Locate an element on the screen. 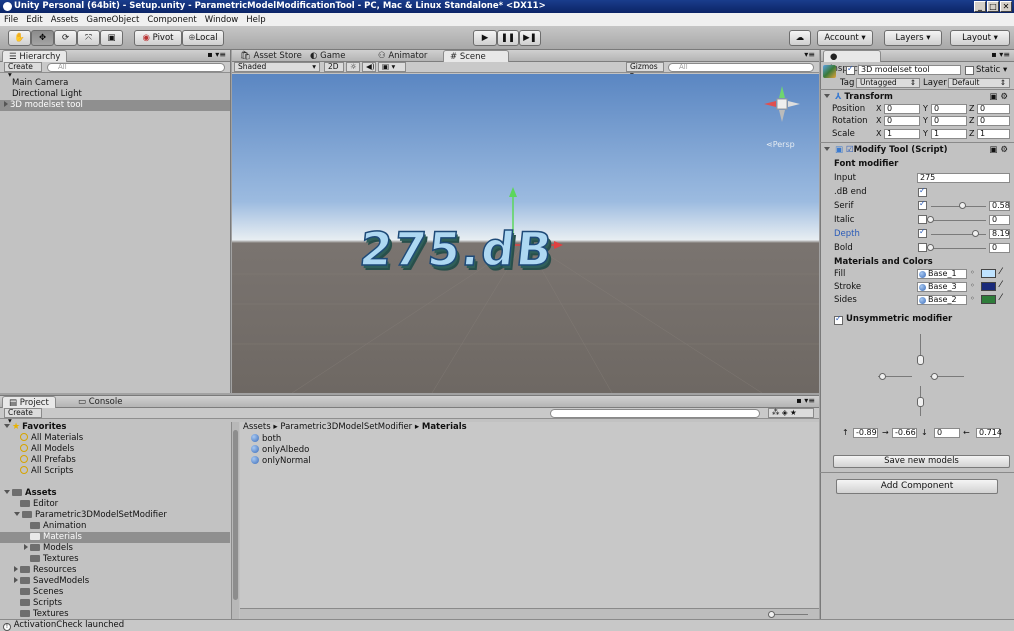 The image size is (1014, 631). menu-component: Component is located at coordinates (171, 20).